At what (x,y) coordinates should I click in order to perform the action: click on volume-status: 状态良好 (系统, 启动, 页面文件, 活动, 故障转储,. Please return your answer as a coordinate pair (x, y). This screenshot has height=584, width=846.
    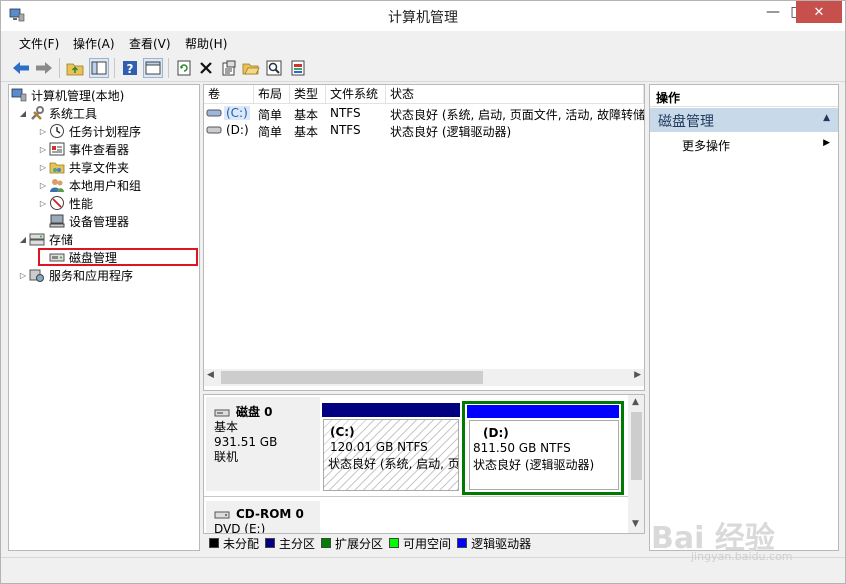
    Looking at the image, I should click on (517, 115).